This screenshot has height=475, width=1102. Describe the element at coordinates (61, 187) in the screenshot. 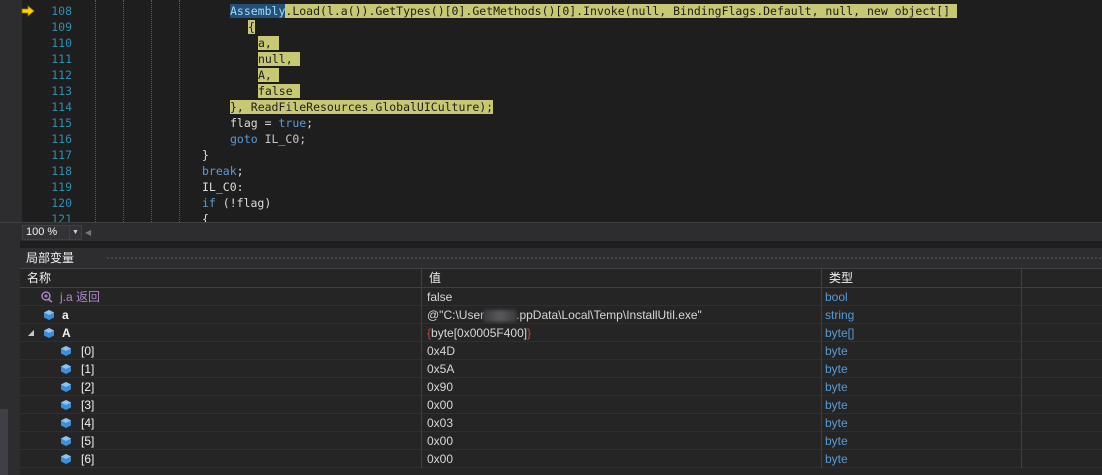

I see `line-number: 119` at that location.